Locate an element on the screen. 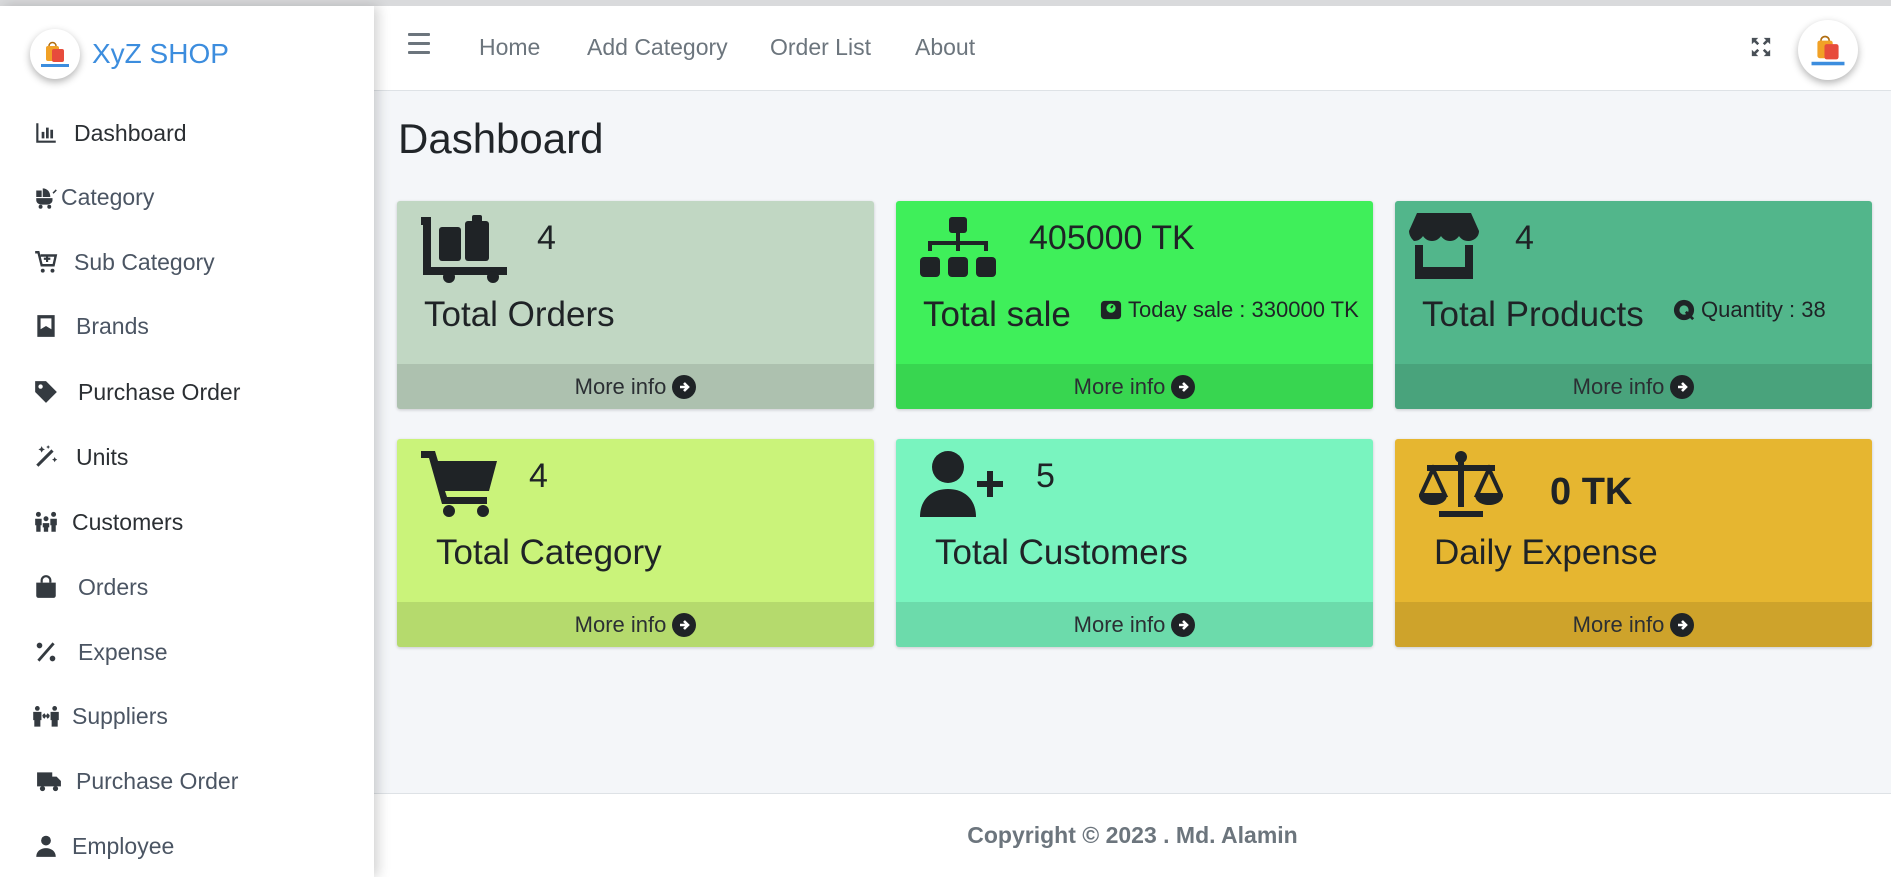 The width and height of the screenshot is (1891, 877). sidebar-item-expense: Expense is located at coordinates (100, 652).